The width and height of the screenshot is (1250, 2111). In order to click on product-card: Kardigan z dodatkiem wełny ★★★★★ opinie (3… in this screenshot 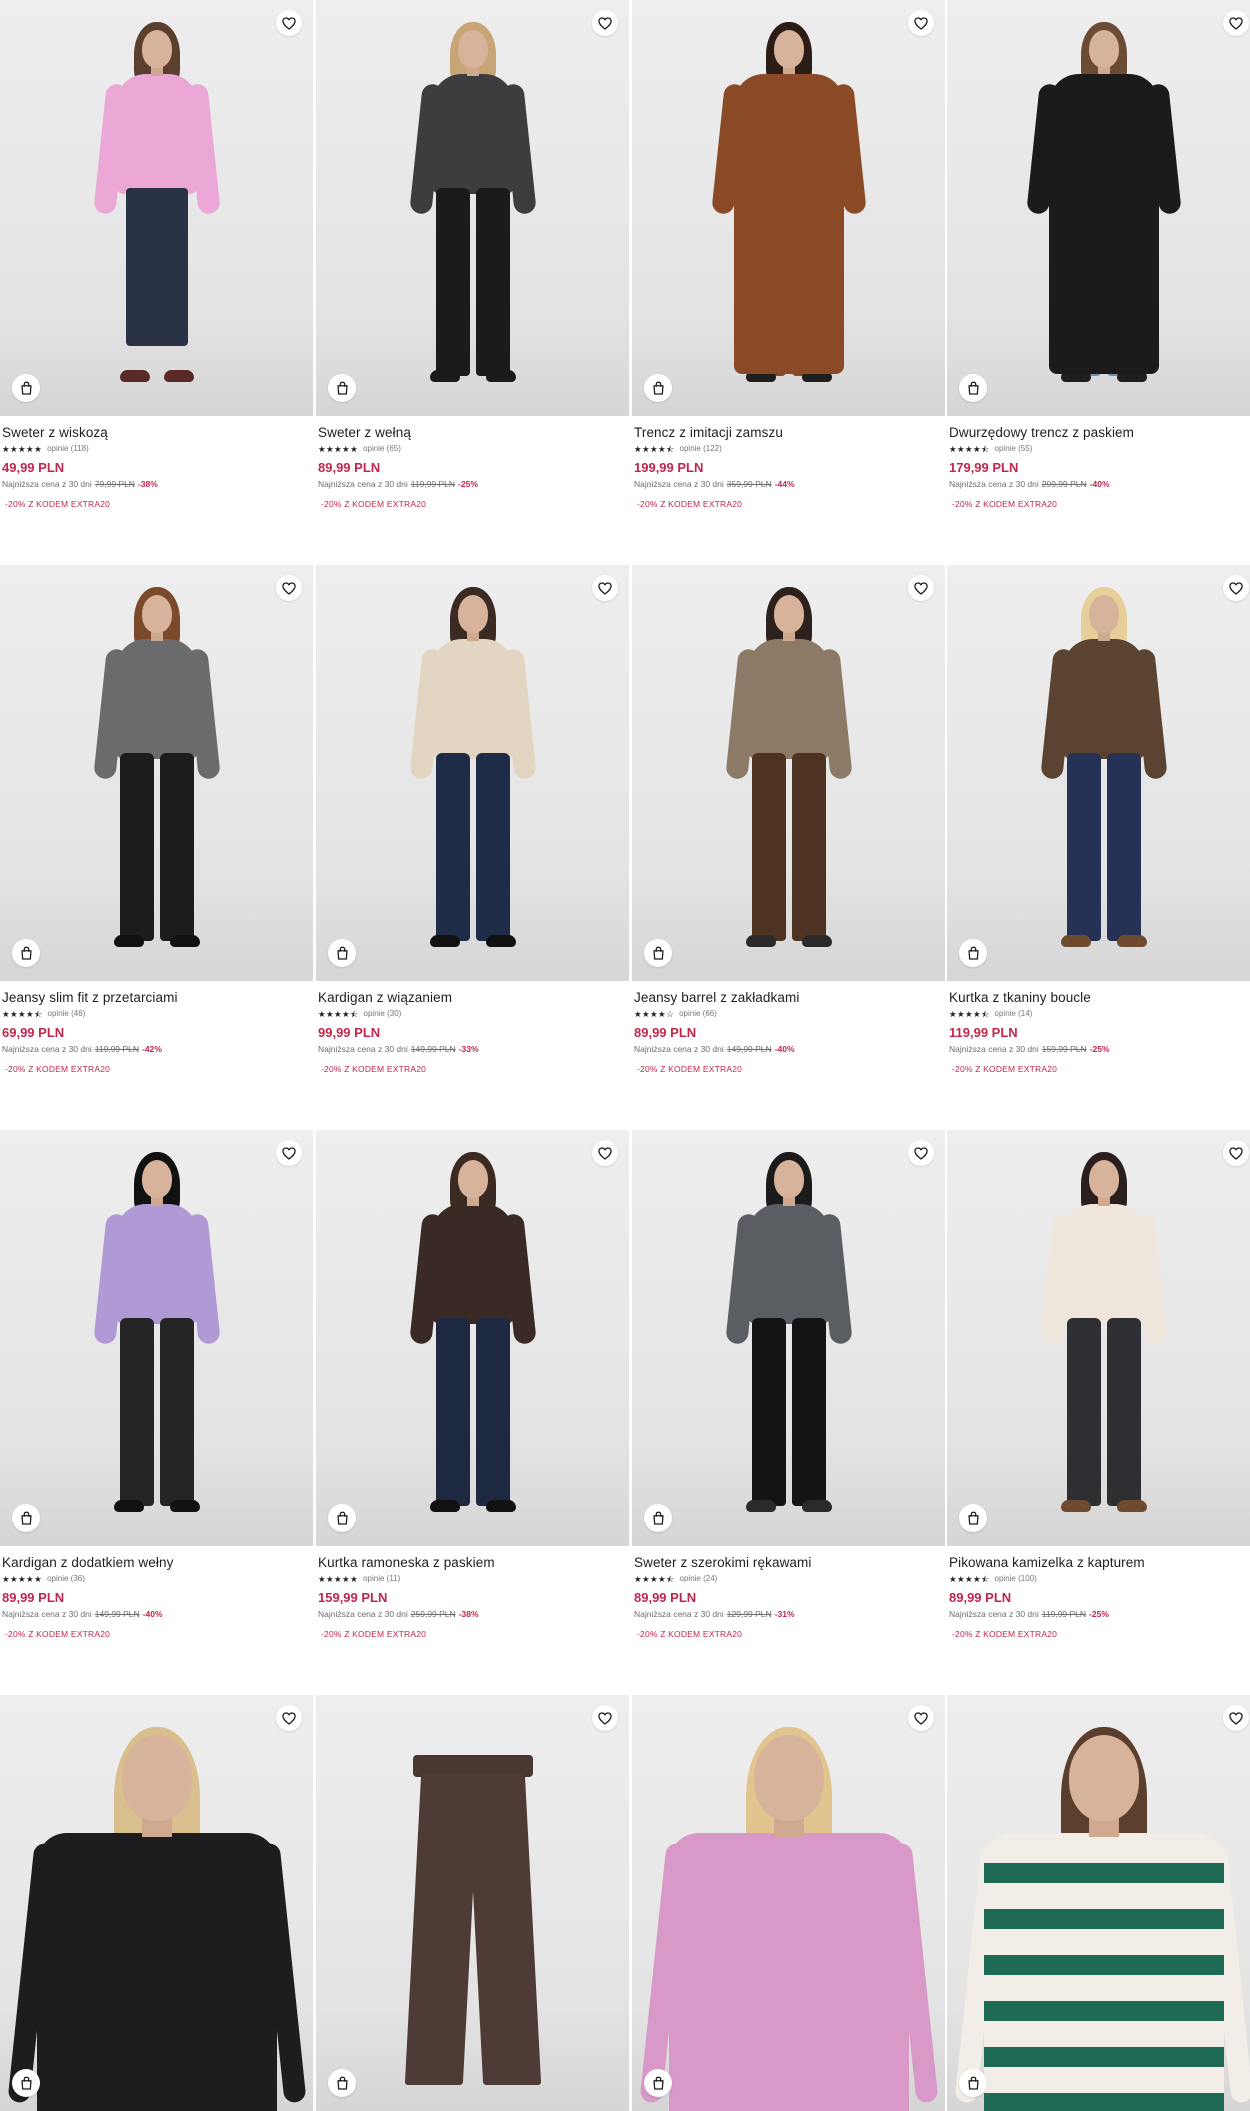, I will do `click(156, 1412)`.